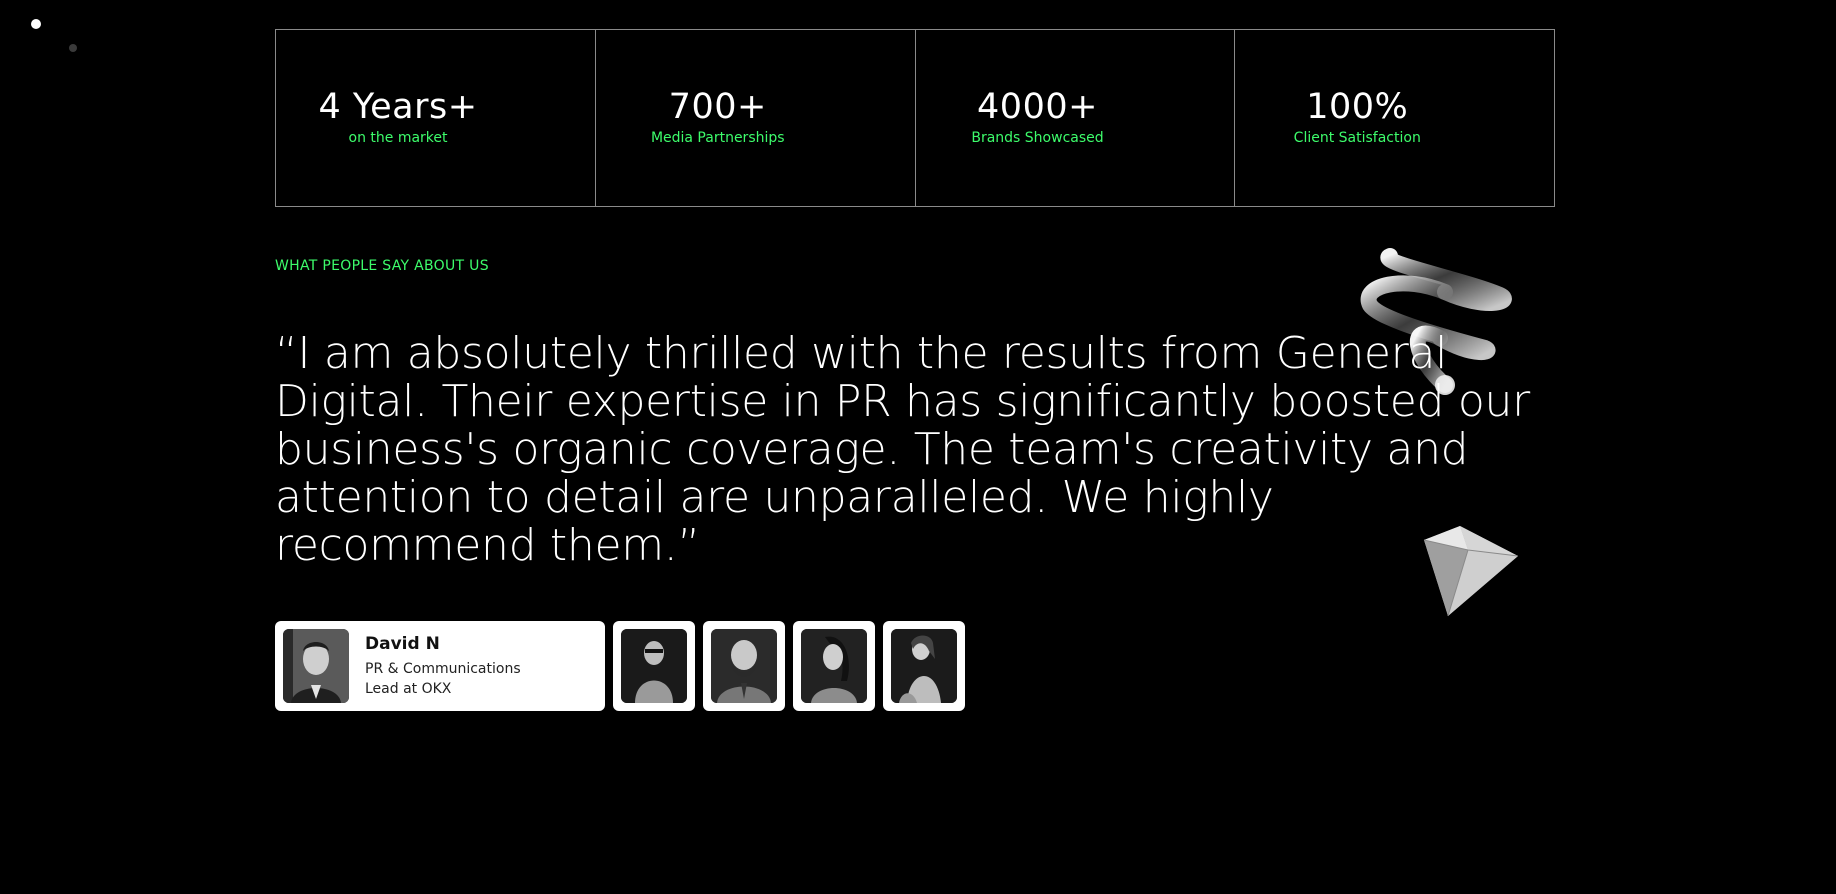  I want to click on testimonial-card-active: David N PR & Communications Lead at OKX, so click(440, 666).